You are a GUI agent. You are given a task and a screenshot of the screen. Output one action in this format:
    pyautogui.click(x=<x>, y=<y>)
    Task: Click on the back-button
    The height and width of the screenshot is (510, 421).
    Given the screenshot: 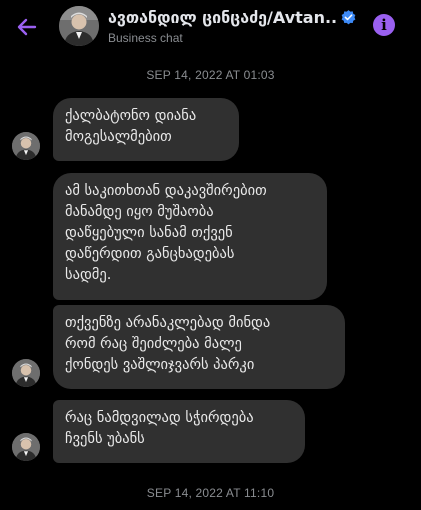 What is the action you would take?
    pyautogui.click(x=27, y=27)
    